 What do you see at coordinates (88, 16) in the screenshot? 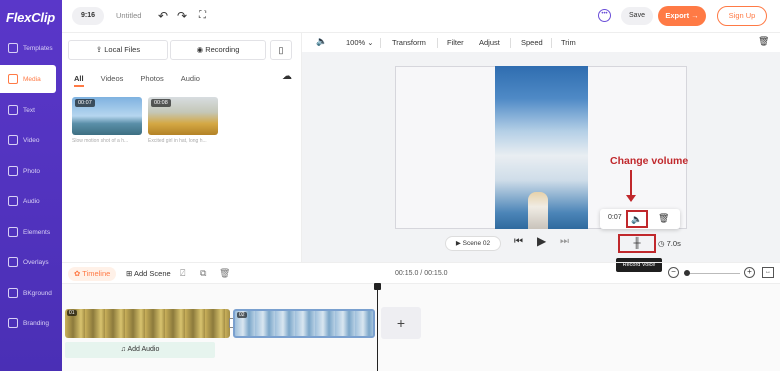
I see `aspect-ratio-button: 9:16` at bounding box center [88, 16].